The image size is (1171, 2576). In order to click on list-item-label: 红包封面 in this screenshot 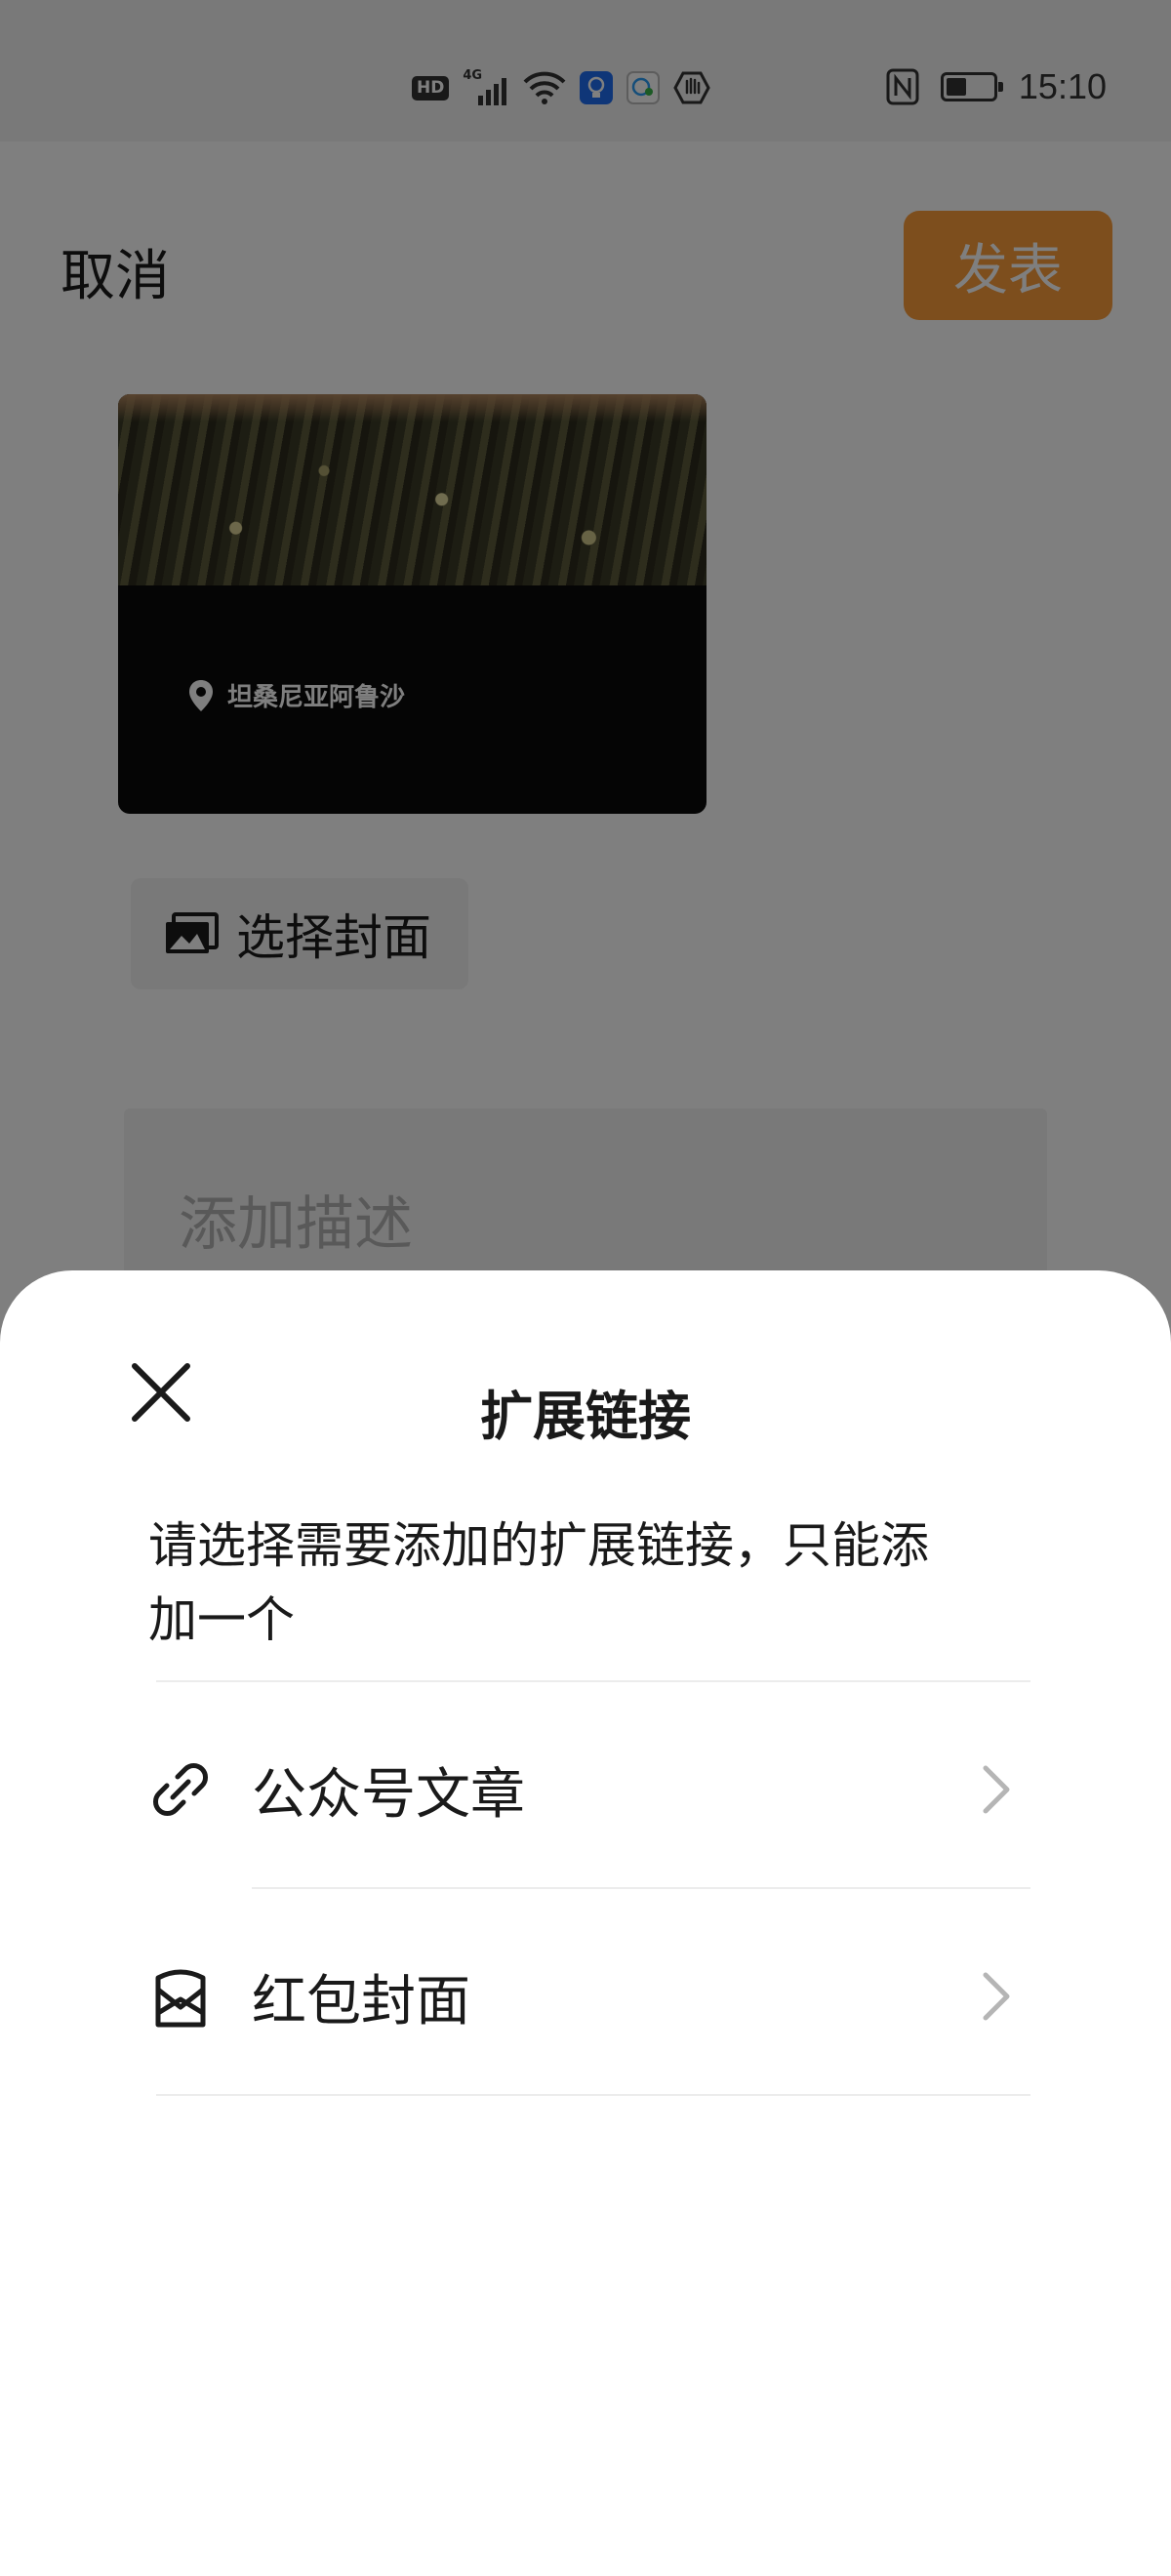, I will do `click(361, 2001)`.